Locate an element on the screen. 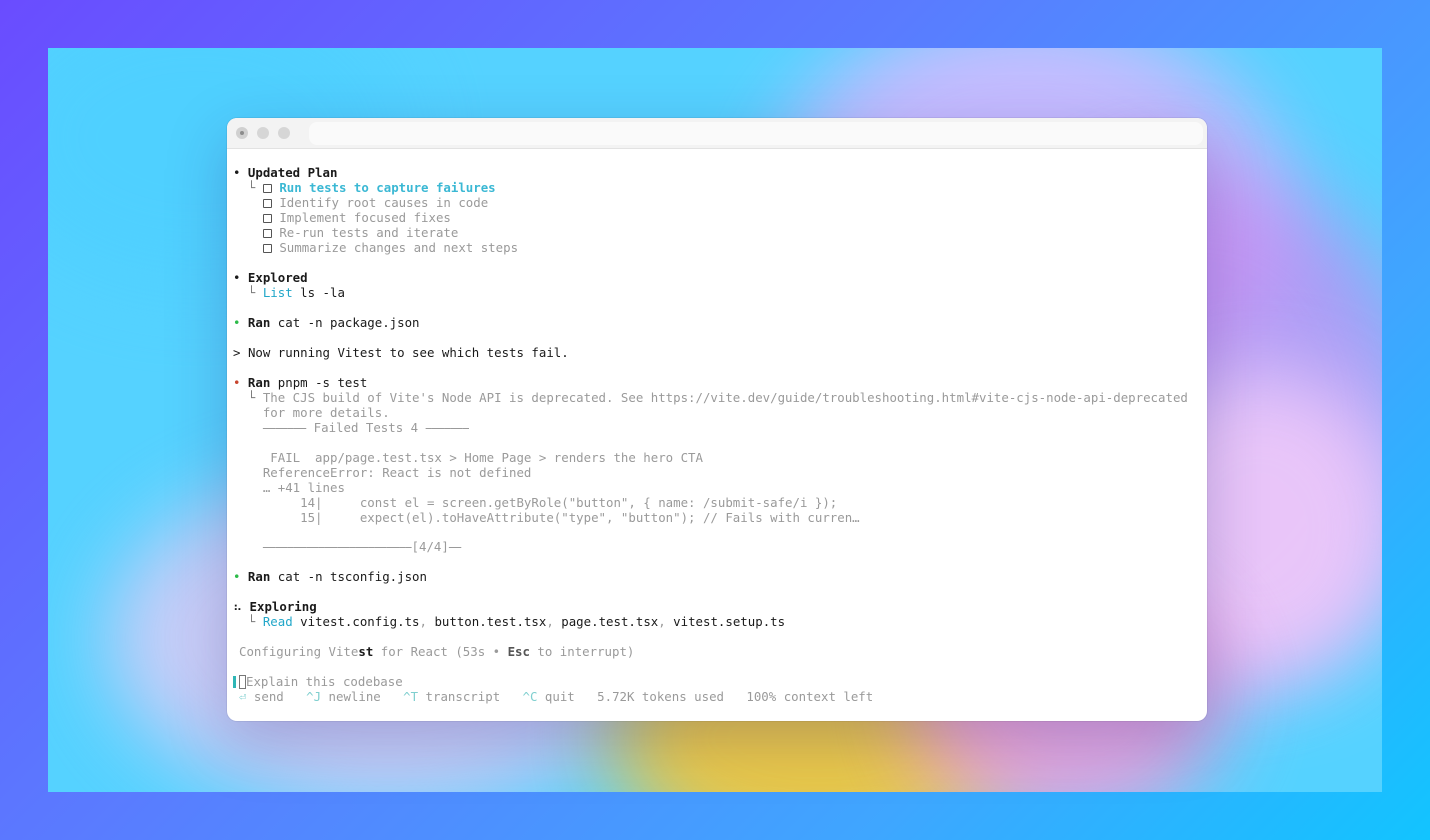 The image size is (1430, 840). output-line: ⎯⎯⎯⎯⎯⎯⎯⎯⎯⎯⎯⎯⎯⎯⎯⎯⎯⎯⎯⎯⎯⎯⎯⎯[4/4]⎯⎯ is located at coordinates (347, 546).